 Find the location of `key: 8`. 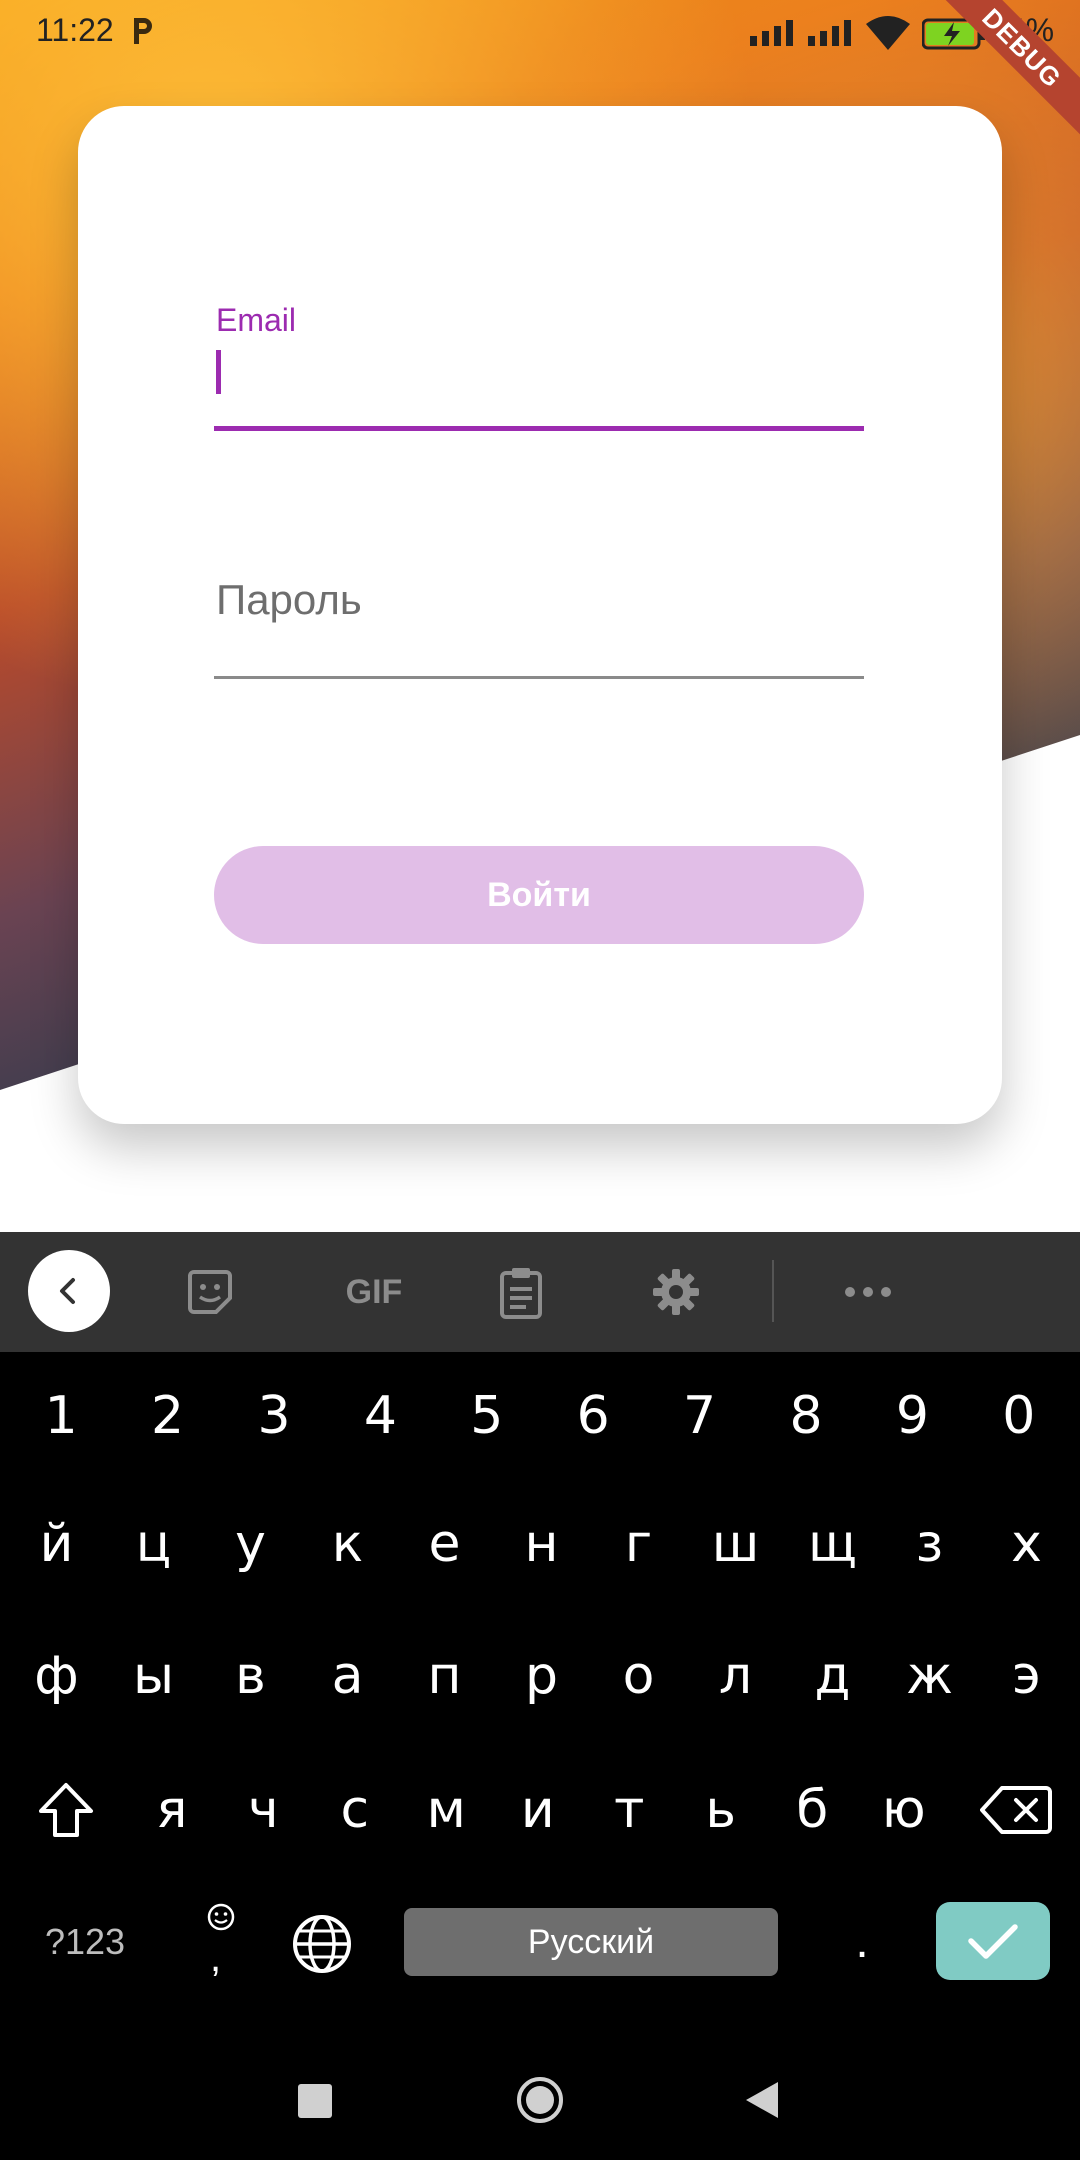

key: 8 is located at coordinates (806, 1416).